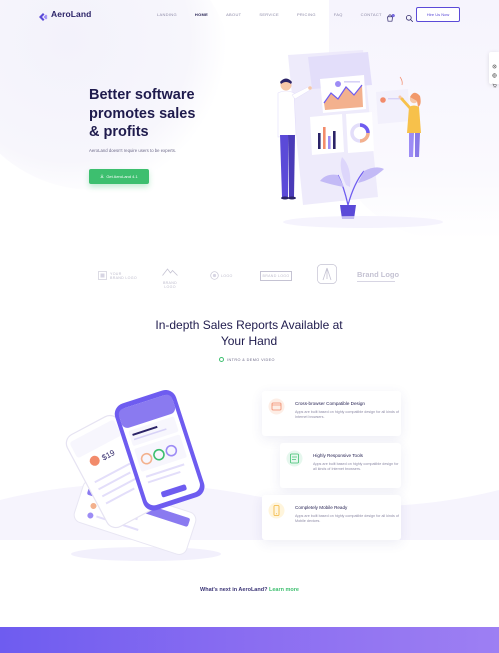 This screenshot has height=653, width=499. I want to click on footer-gradient-band, so click(249, 640).